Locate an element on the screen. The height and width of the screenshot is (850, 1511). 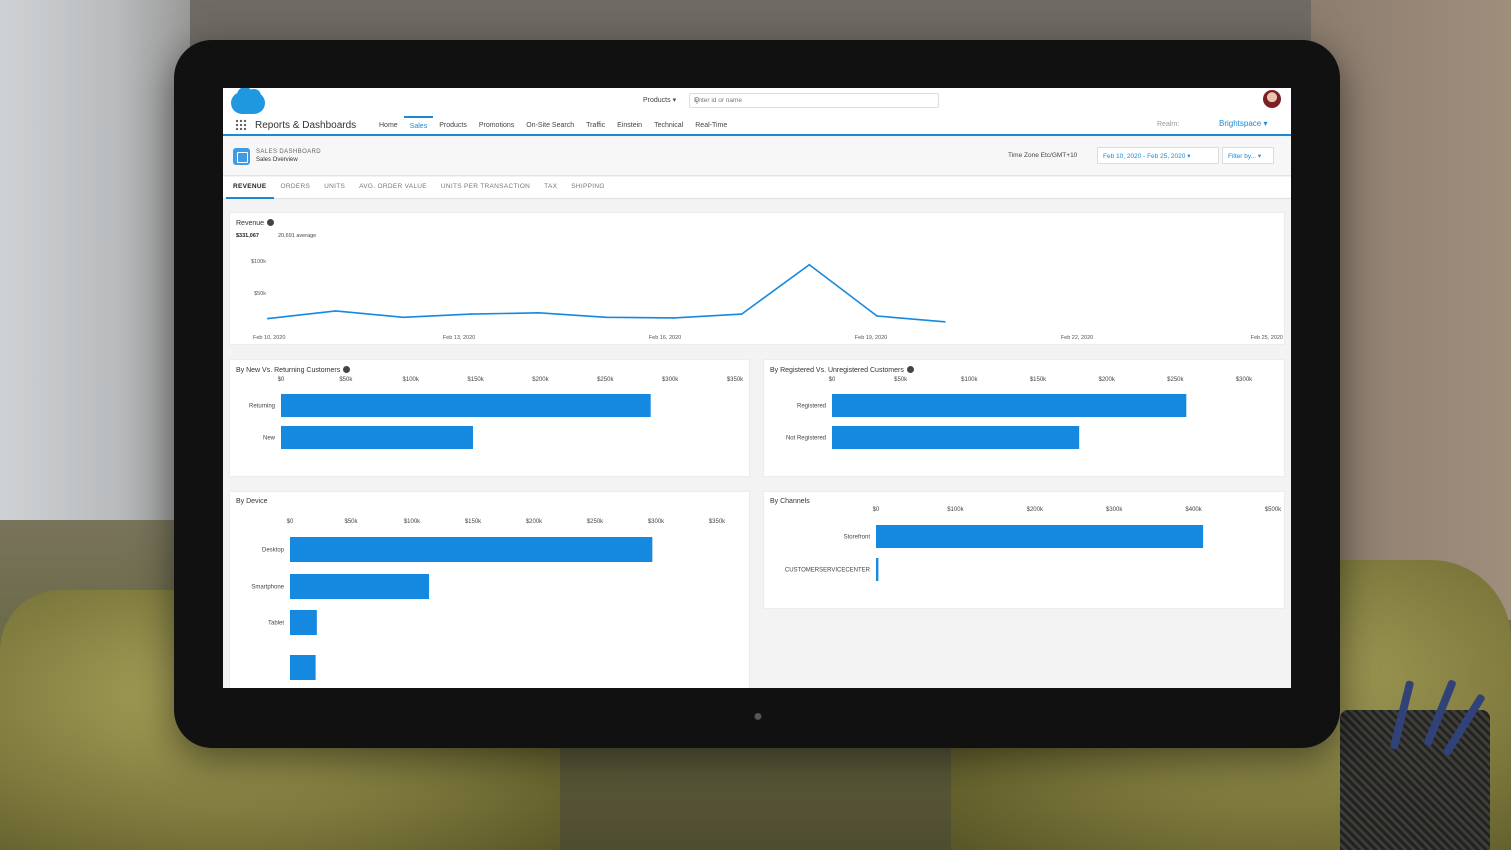
nav-item-home: Home is located at coordinates (388, 126).